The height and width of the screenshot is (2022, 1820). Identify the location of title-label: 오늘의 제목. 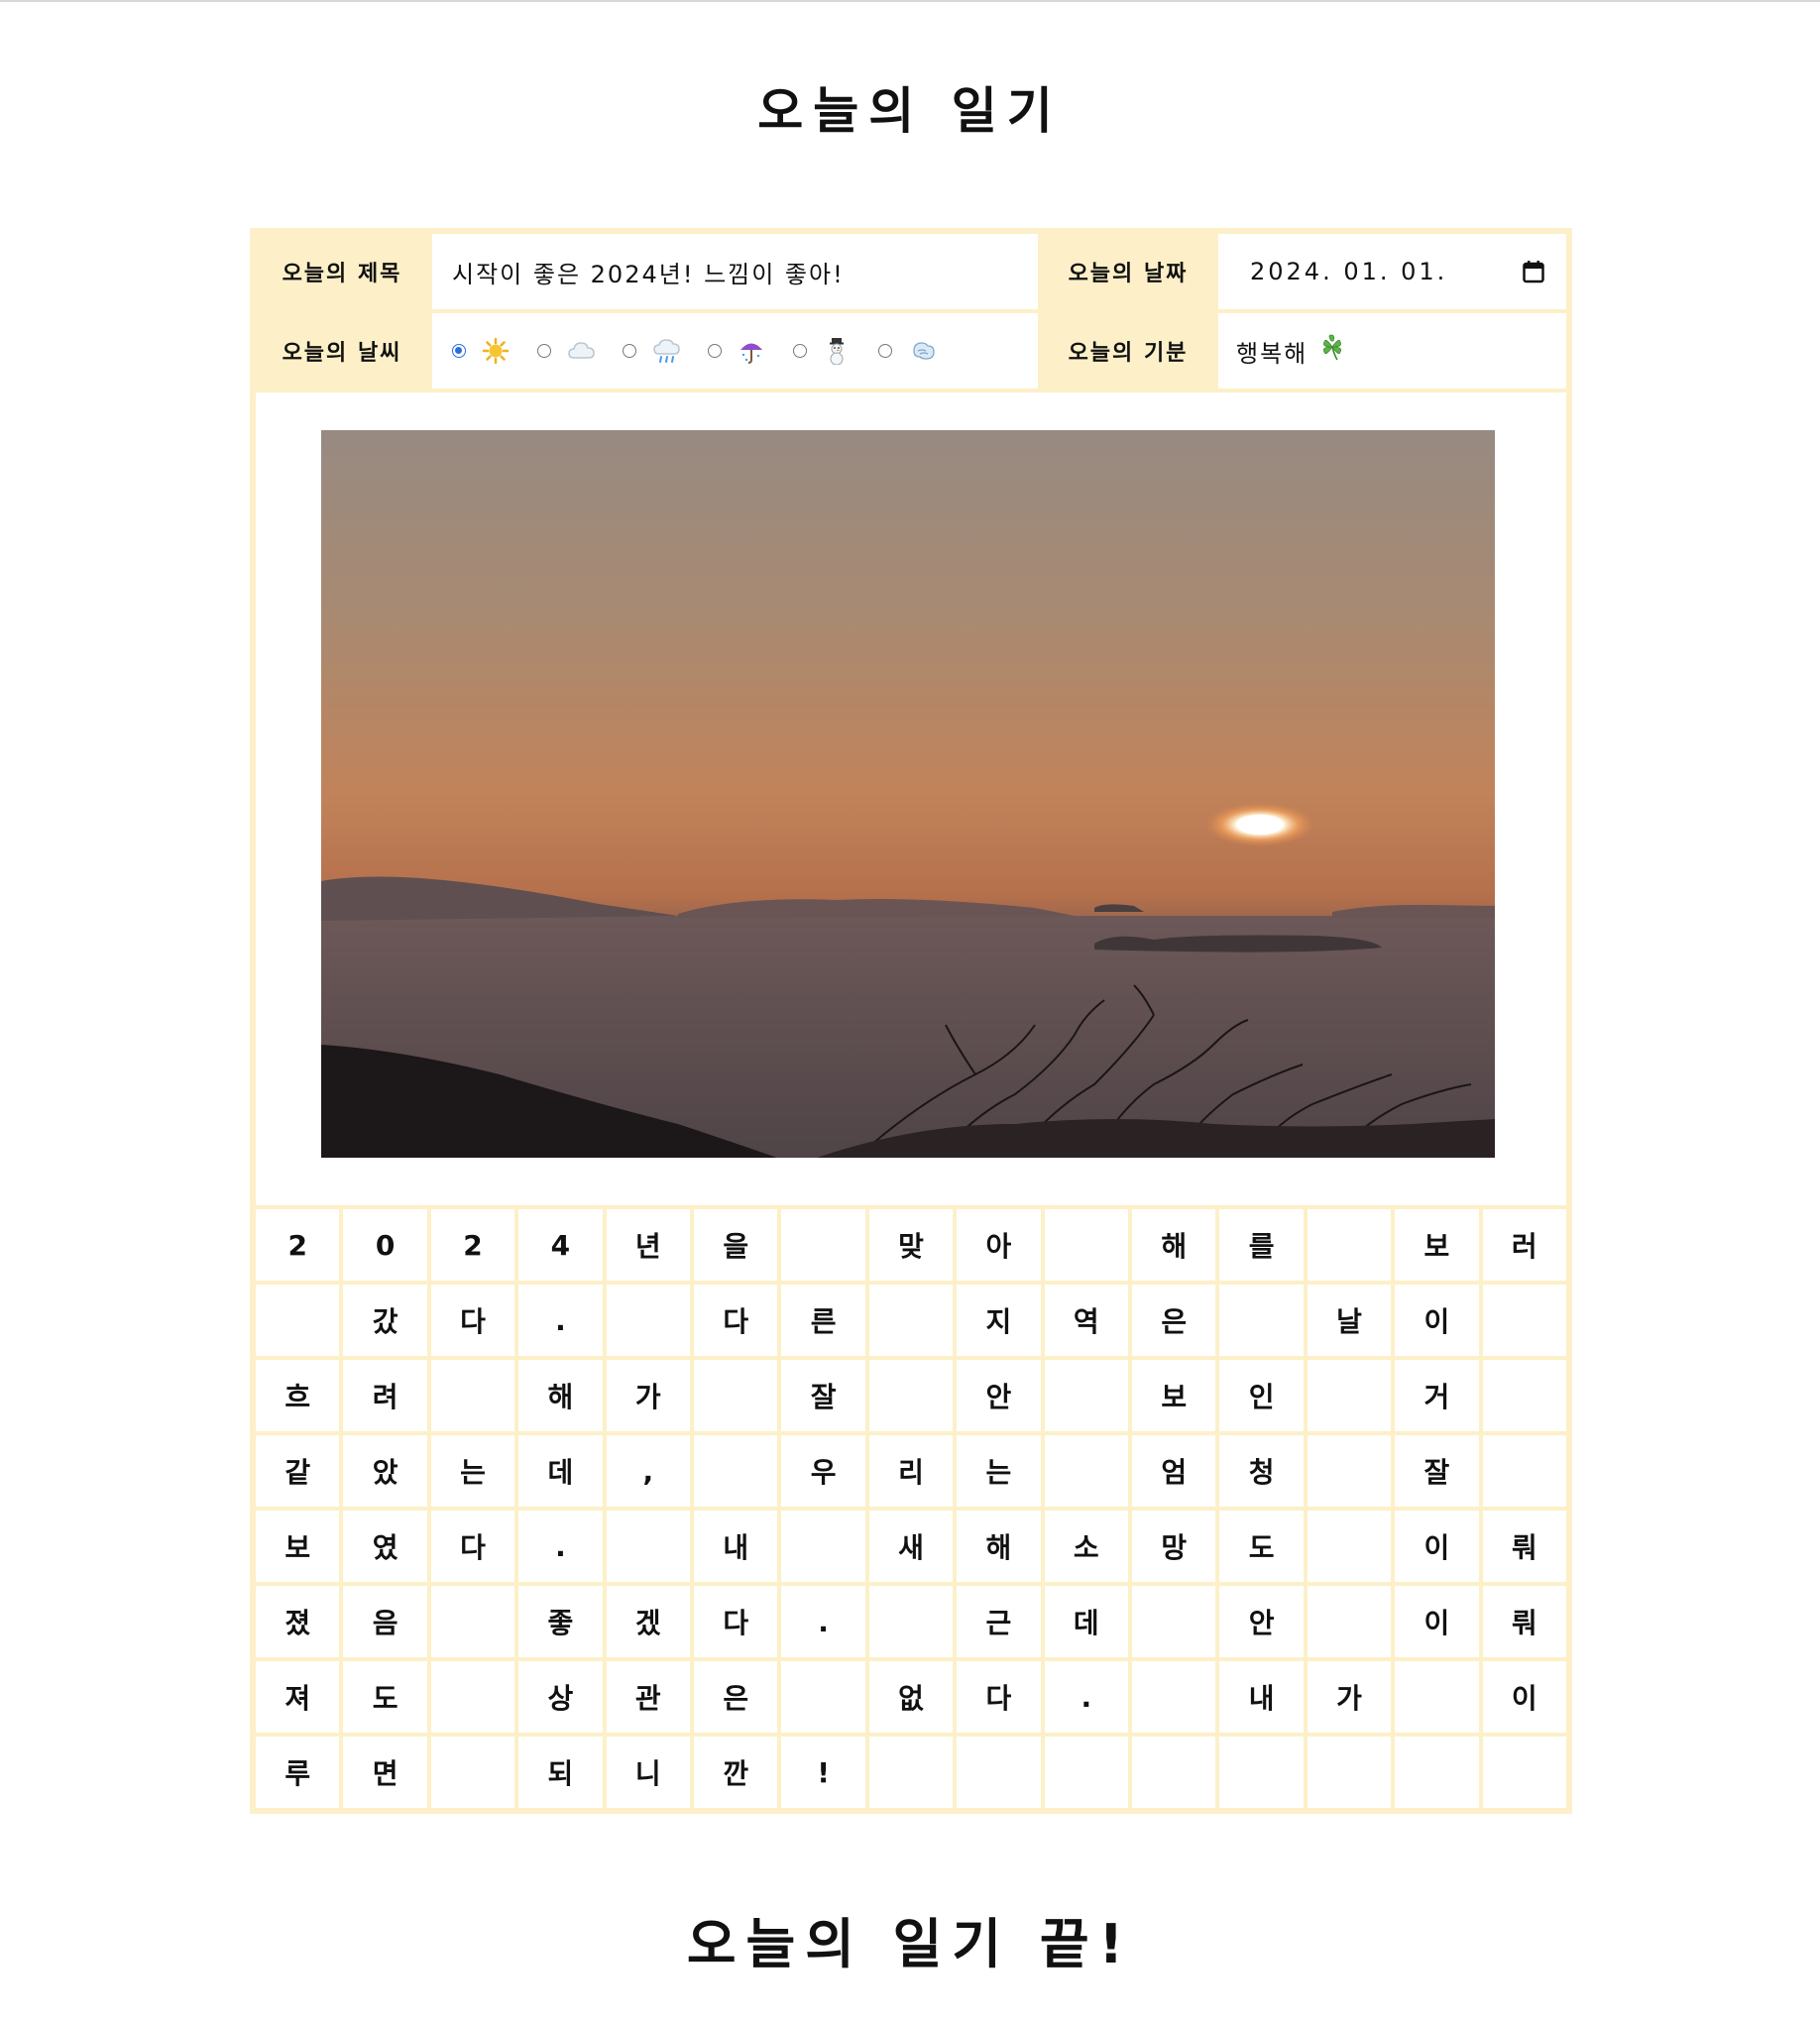
(342, 271).